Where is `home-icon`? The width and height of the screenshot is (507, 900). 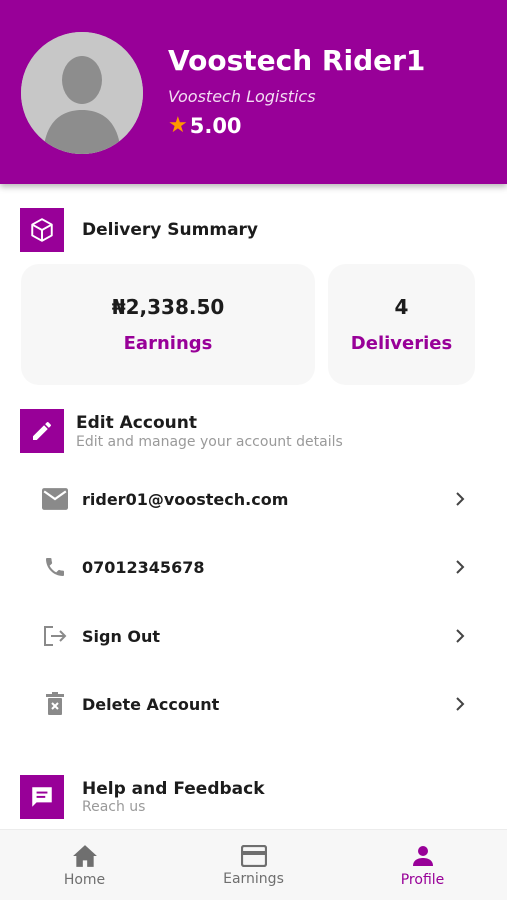 home-icon is located at coordinates (84, 855).